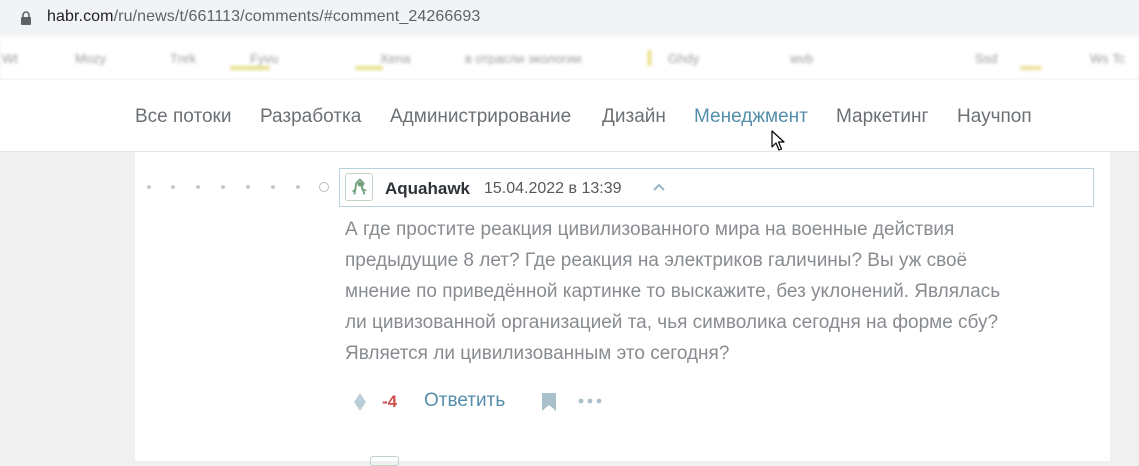 This screenshot has width=1139, height=466. What do you see at coordinates (384, 461) in the screenshot?
I see `next-comment-avatar` at bounding box center [384, 461].